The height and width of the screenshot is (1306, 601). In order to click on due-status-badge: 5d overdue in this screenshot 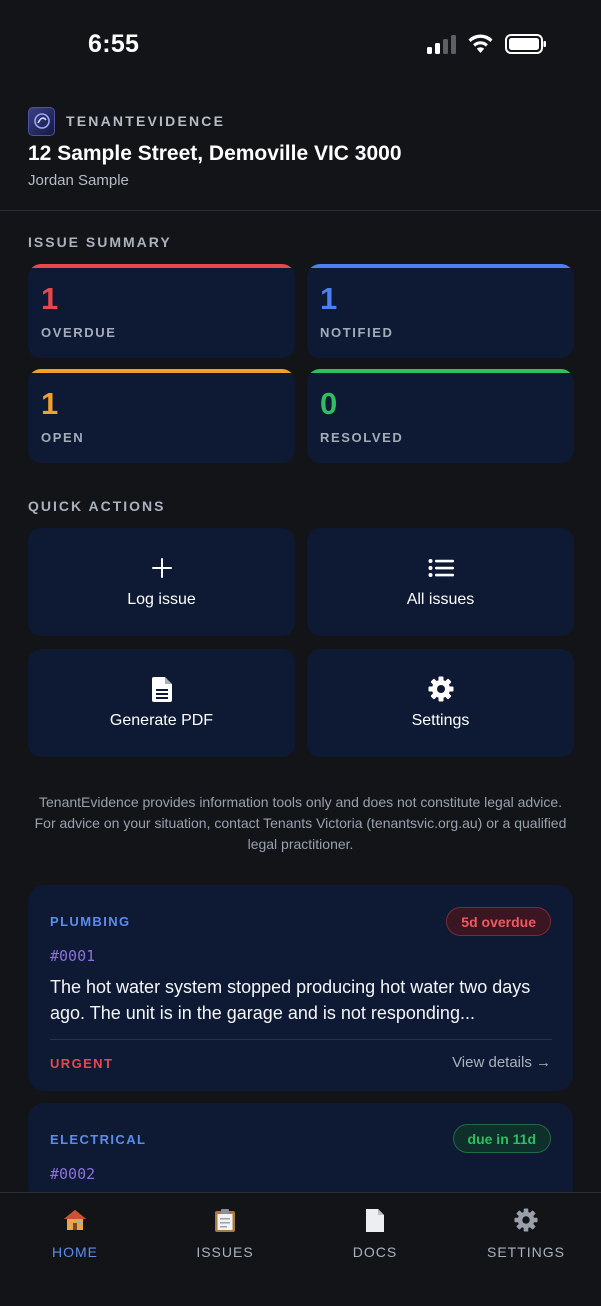, I will do `click(498, 921)`.